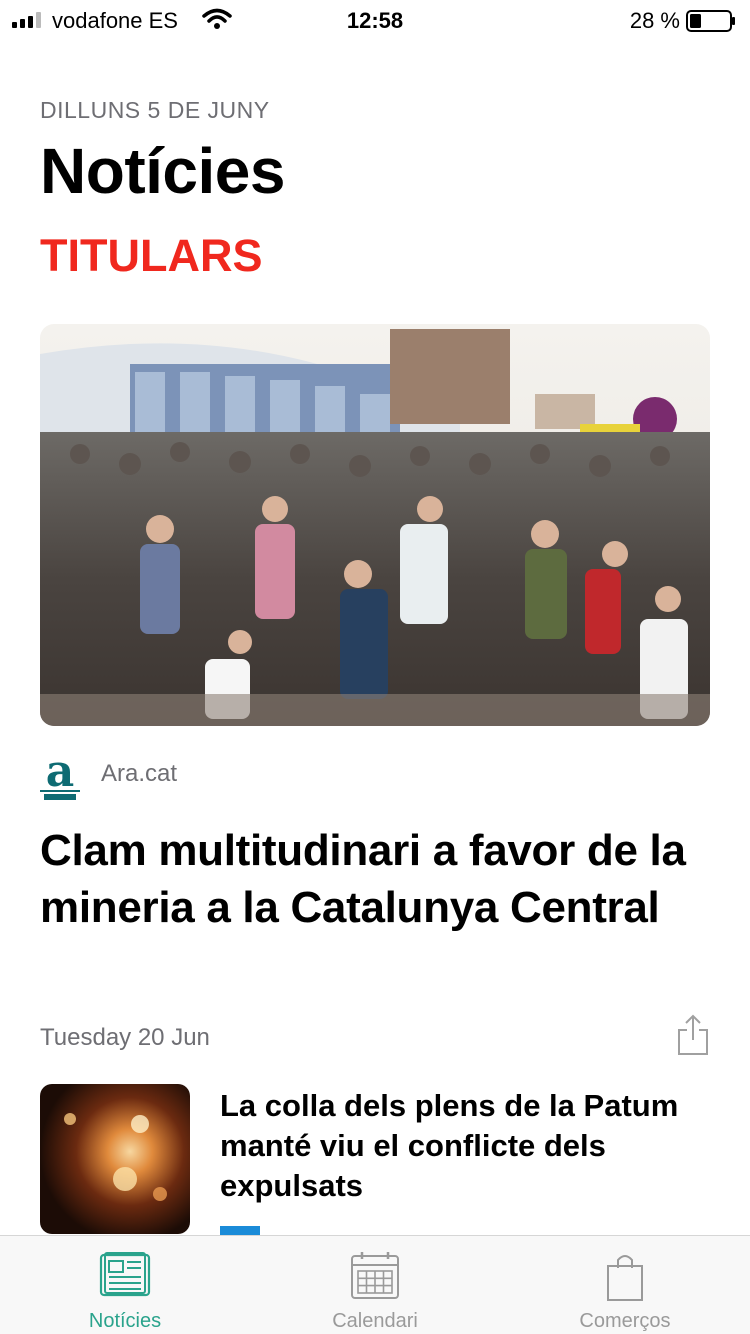 Image resolution: width=750 pixels, height=1334 pixels. What do you see at coordinates (625, 1278) in the screenshot?
I see `shopping-bag-icon` at bounding box center [625, 1278].